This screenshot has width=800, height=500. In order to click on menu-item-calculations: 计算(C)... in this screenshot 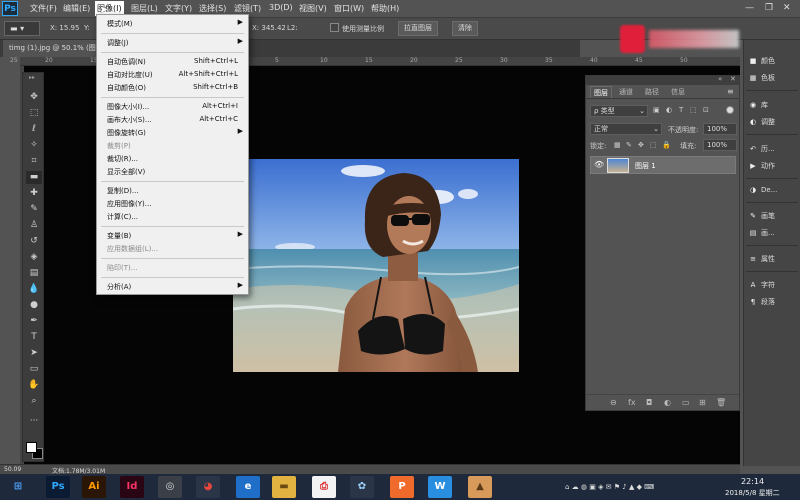, I will do `click(172, 217)`.